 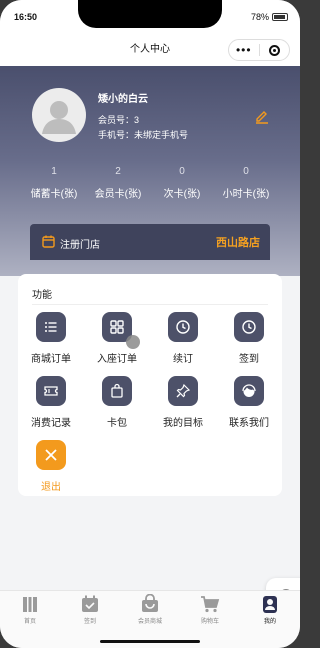 I want to click on tab-mine: 我的, so click(x=270, y=619).